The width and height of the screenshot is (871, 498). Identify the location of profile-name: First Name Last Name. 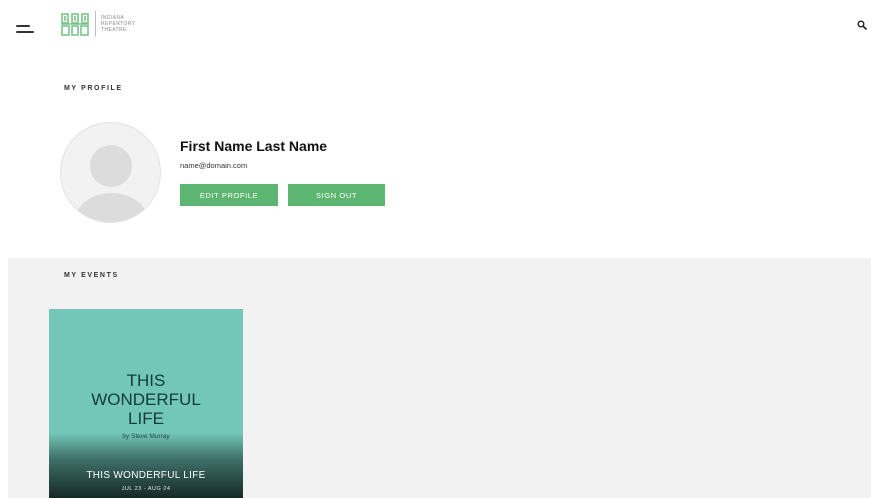
(254, 146).